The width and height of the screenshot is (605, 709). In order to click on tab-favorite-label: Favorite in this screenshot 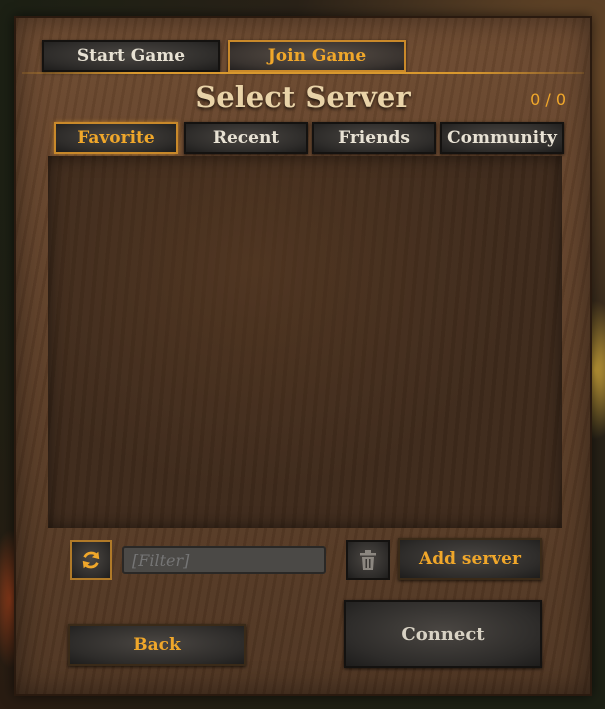, I will do `click(116, 138)`.